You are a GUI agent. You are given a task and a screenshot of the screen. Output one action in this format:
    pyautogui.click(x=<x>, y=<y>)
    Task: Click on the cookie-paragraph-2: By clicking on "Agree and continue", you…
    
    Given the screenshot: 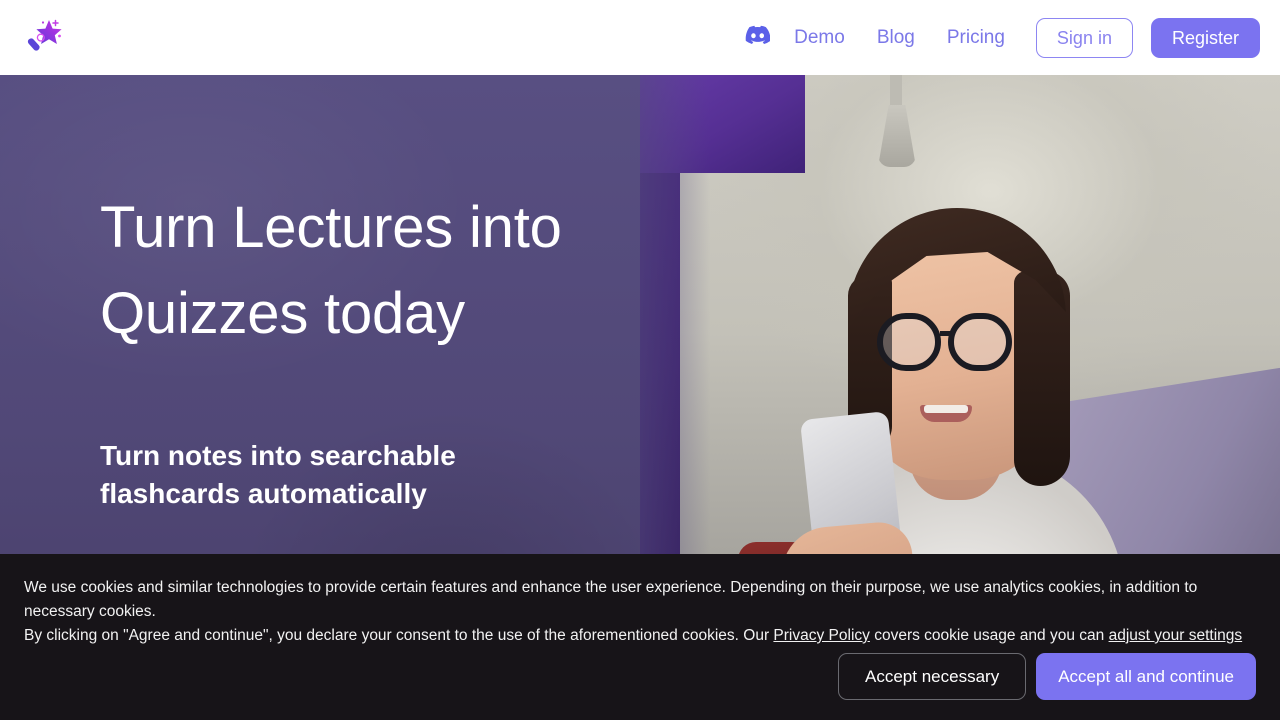 What is the action you would take?
    pyautogui.click(x=640, y=636)
    